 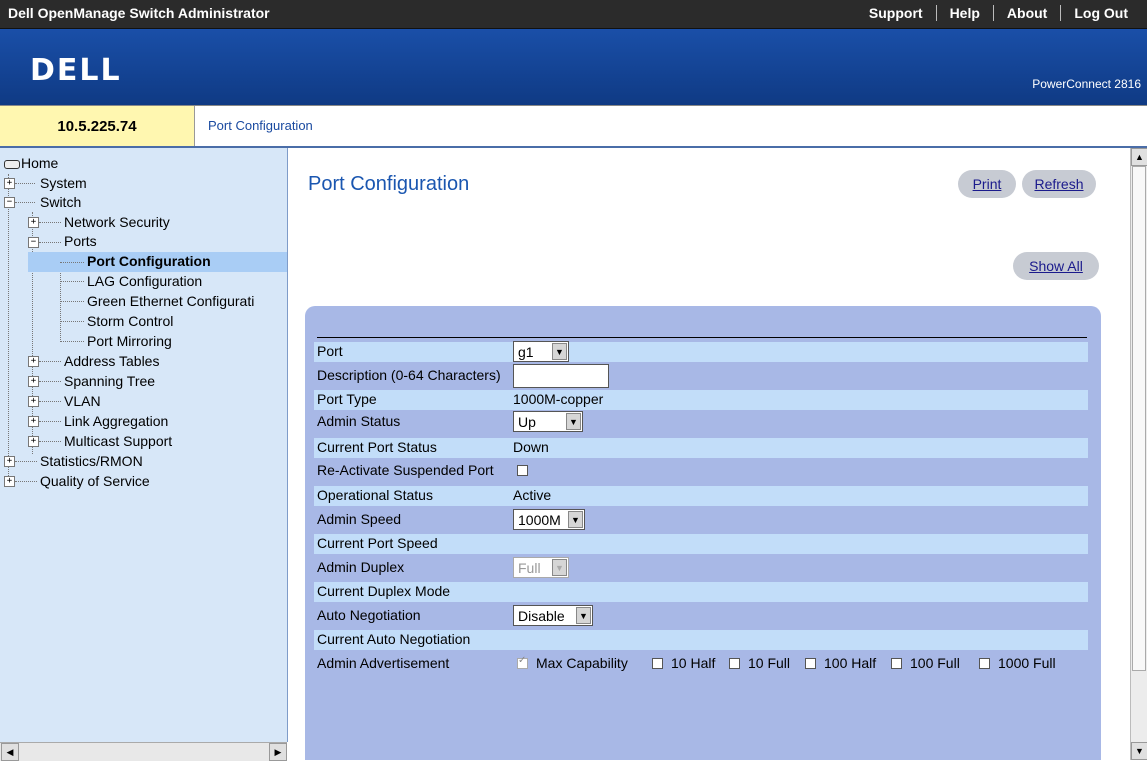 I want to click on sidebar-item-port-mirroring: Port Mirroring, so click(x=129, y=341).